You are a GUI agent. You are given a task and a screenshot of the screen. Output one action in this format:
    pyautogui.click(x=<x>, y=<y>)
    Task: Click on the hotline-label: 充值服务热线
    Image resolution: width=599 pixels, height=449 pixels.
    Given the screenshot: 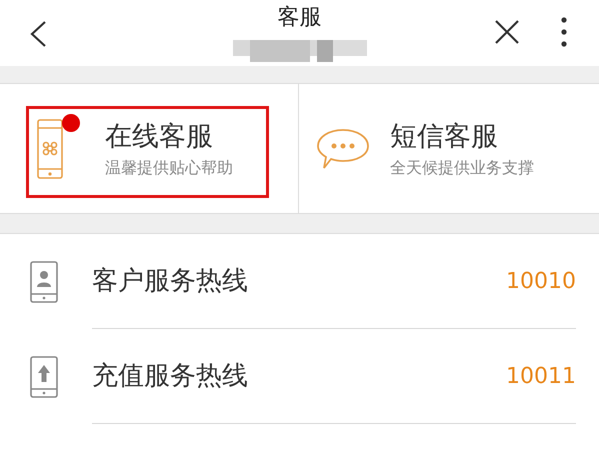 What is the action you would take?
    pyautogui.click(x=170, y=376)
    